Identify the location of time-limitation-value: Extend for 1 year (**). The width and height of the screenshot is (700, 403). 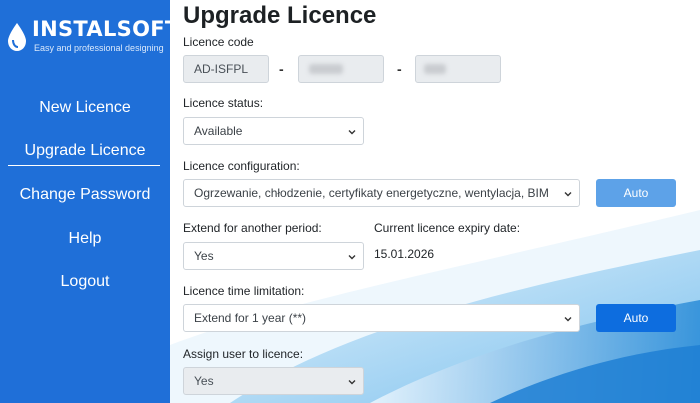
(250, 318).